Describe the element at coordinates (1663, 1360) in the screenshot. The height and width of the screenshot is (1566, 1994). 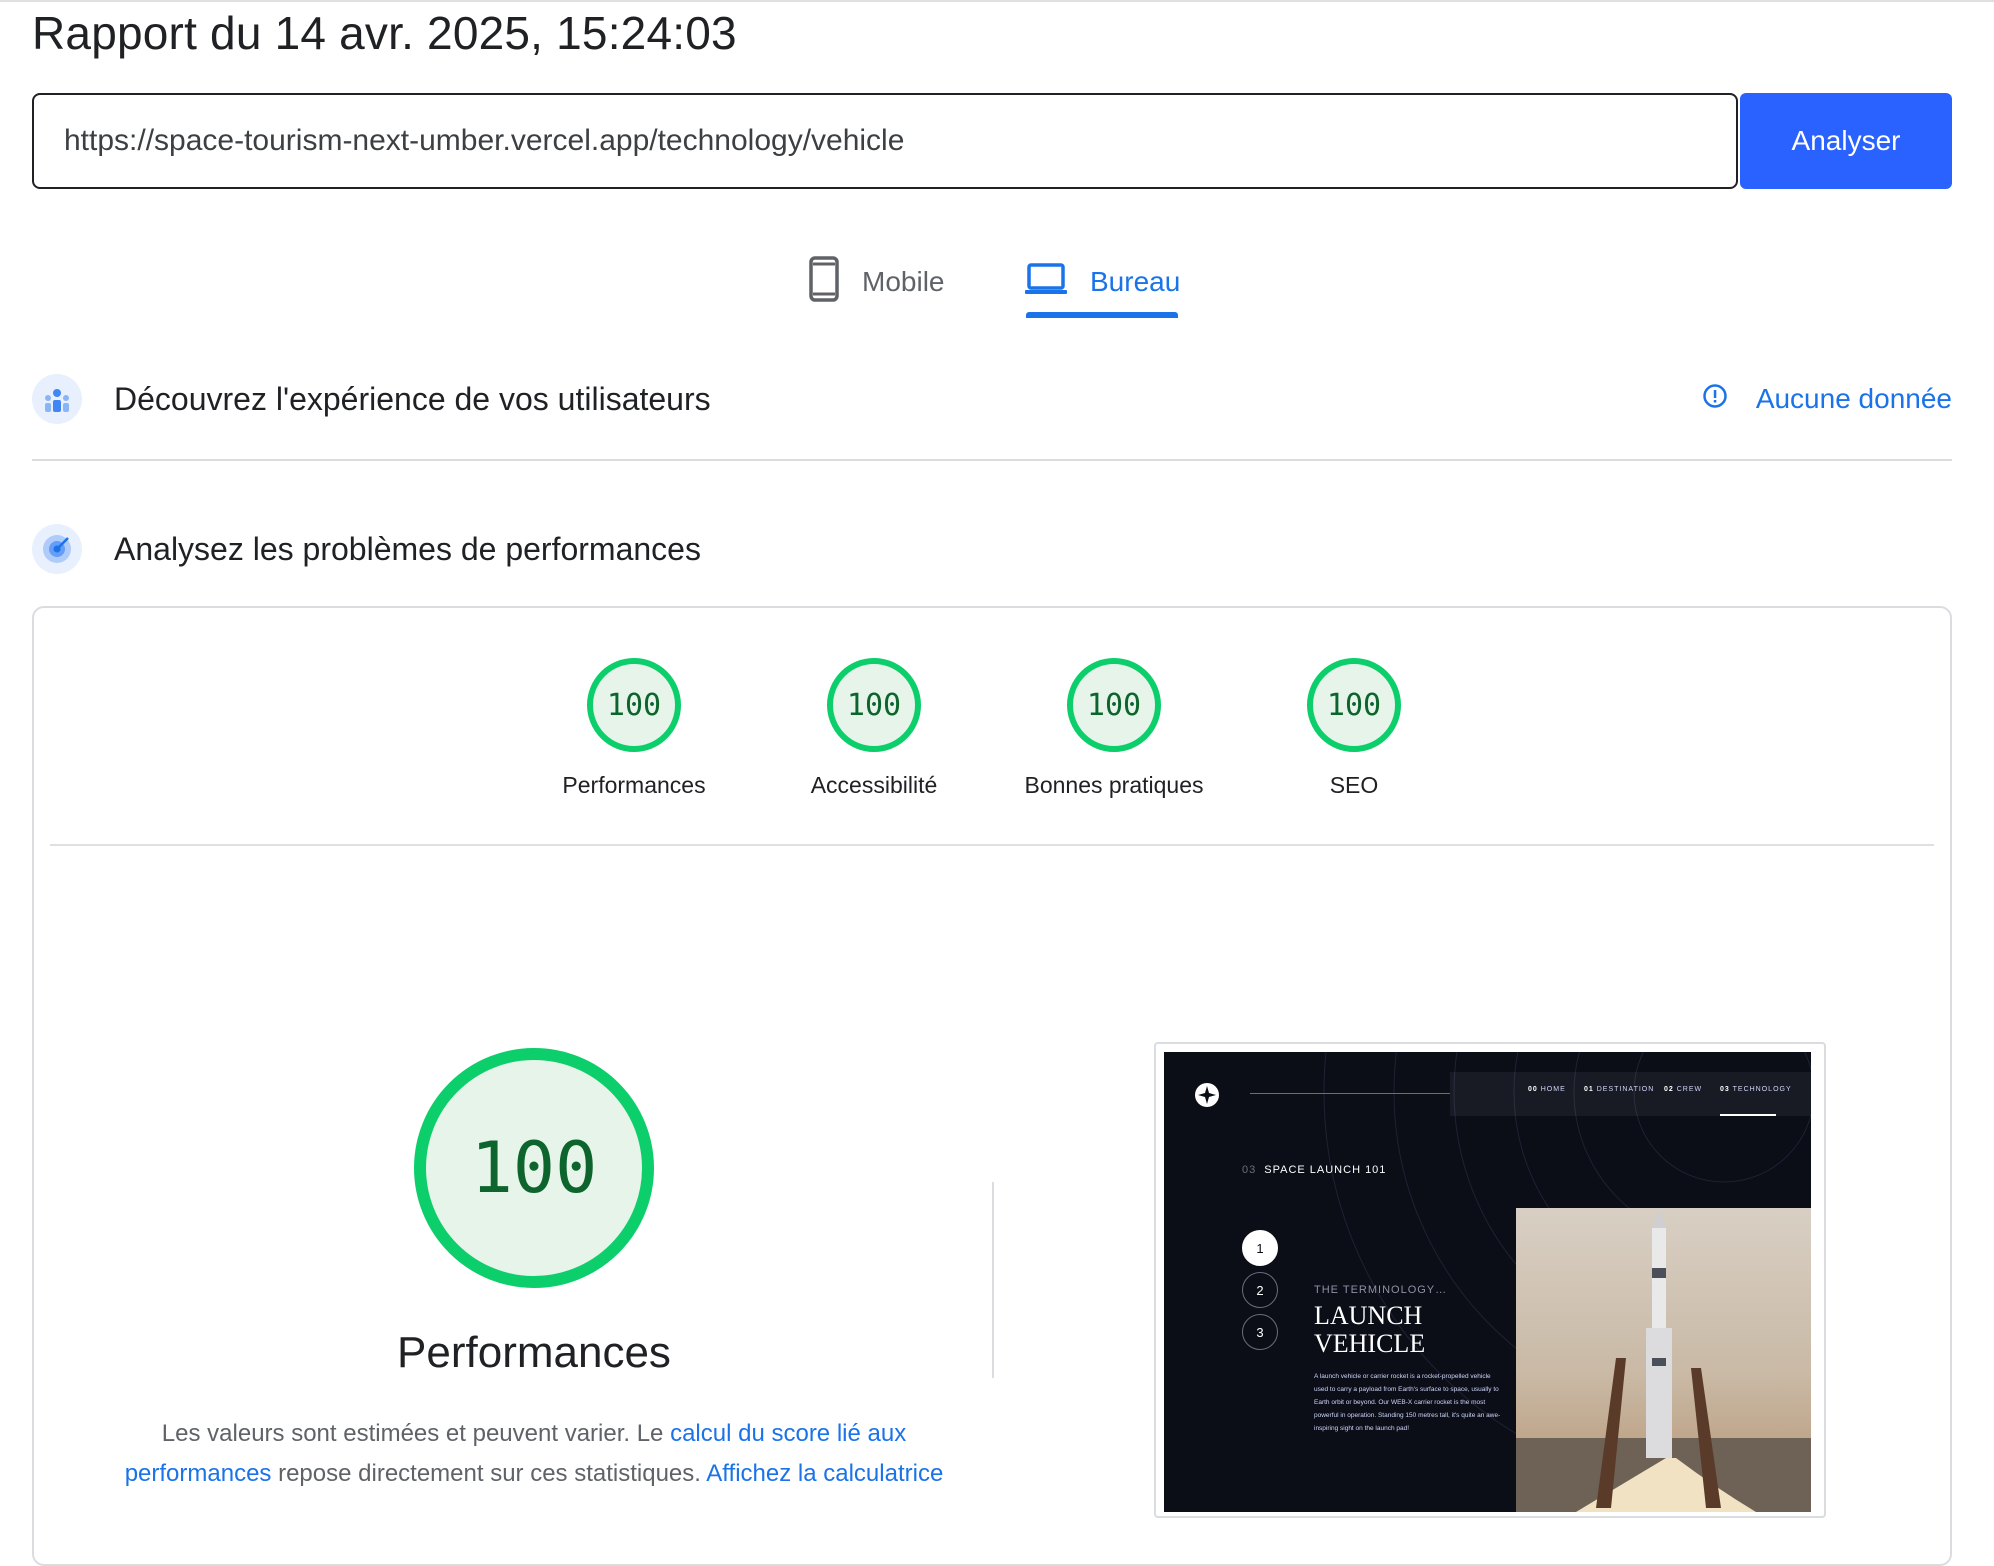
I see `rocket-image` at that location.